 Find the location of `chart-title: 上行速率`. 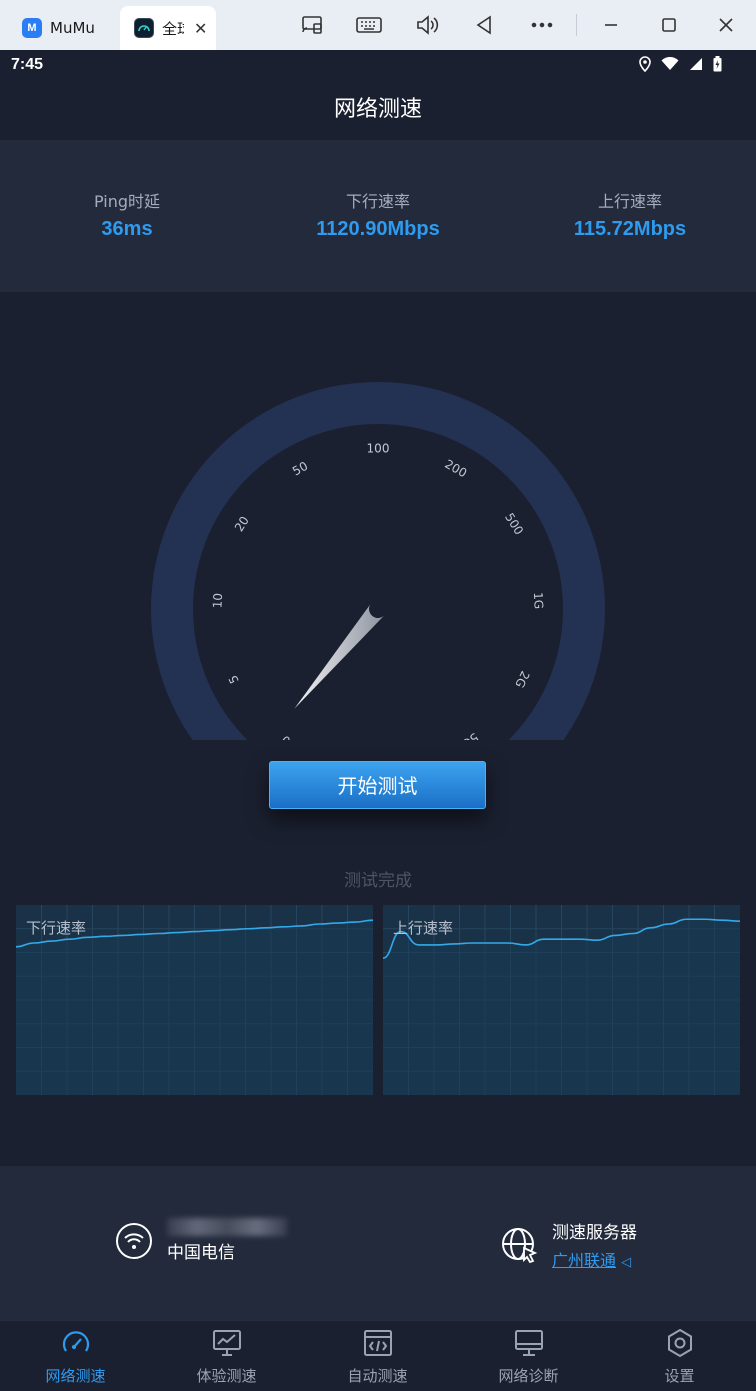

chart-title: 上行速率 is located at coordinates (423, 928).